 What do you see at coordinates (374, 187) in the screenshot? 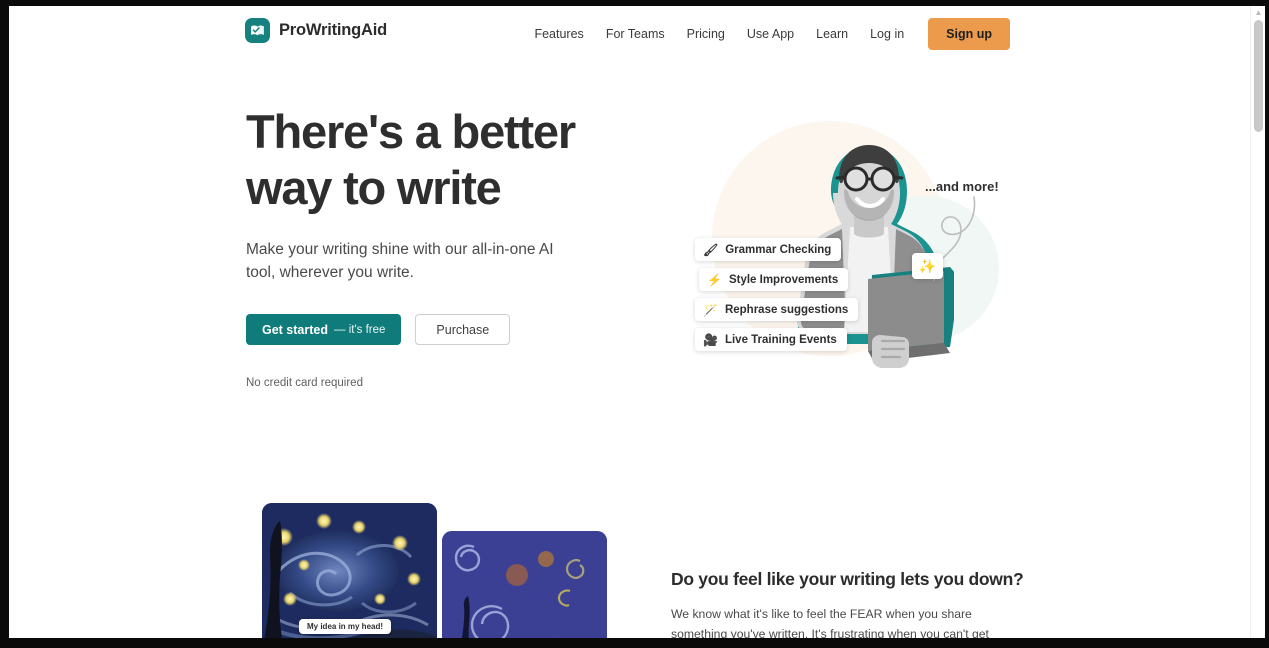
I see `hero-title-line-2: way to write` at bounding box center [374, 187].